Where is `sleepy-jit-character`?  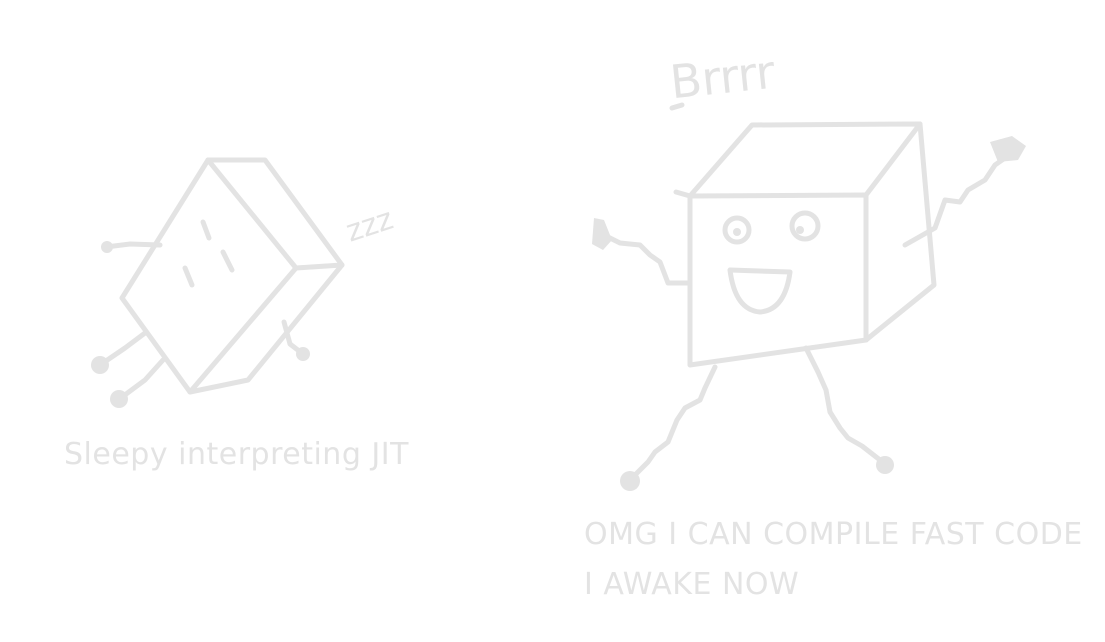 sleepy-jit-character is located at coordinates (218, 282).